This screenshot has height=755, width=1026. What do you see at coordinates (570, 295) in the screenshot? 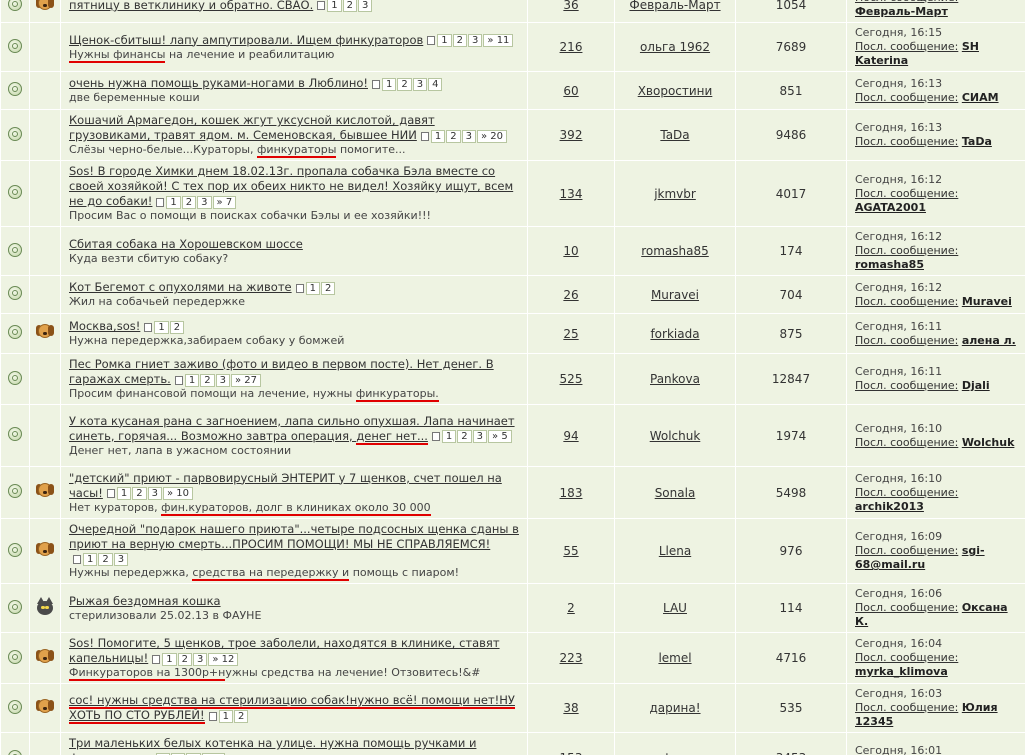
I see `topic-replies-count: 26` at bounding box center [570, 295].